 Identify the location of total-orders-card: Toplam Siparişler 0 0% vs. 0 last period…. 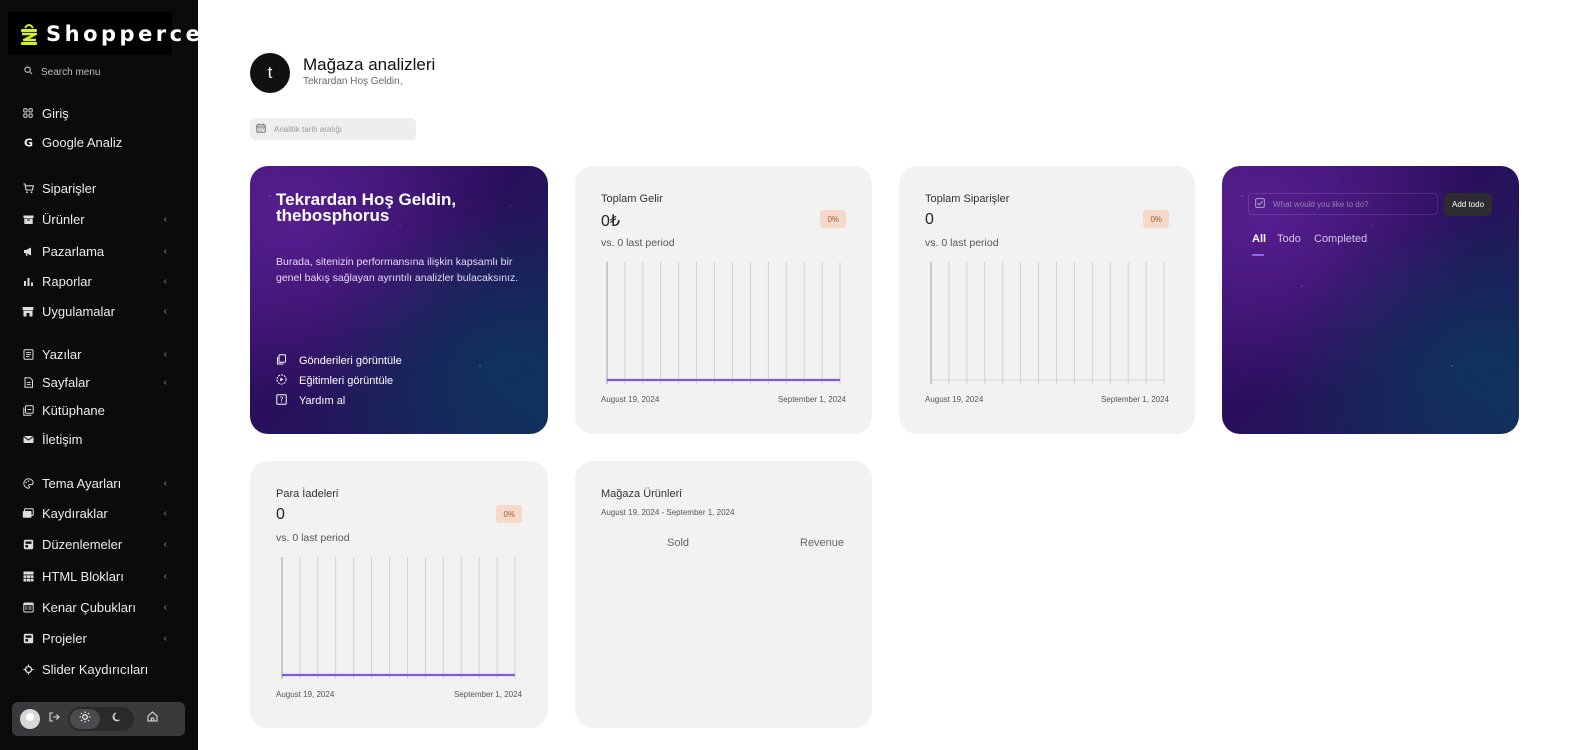
(1047, 300).